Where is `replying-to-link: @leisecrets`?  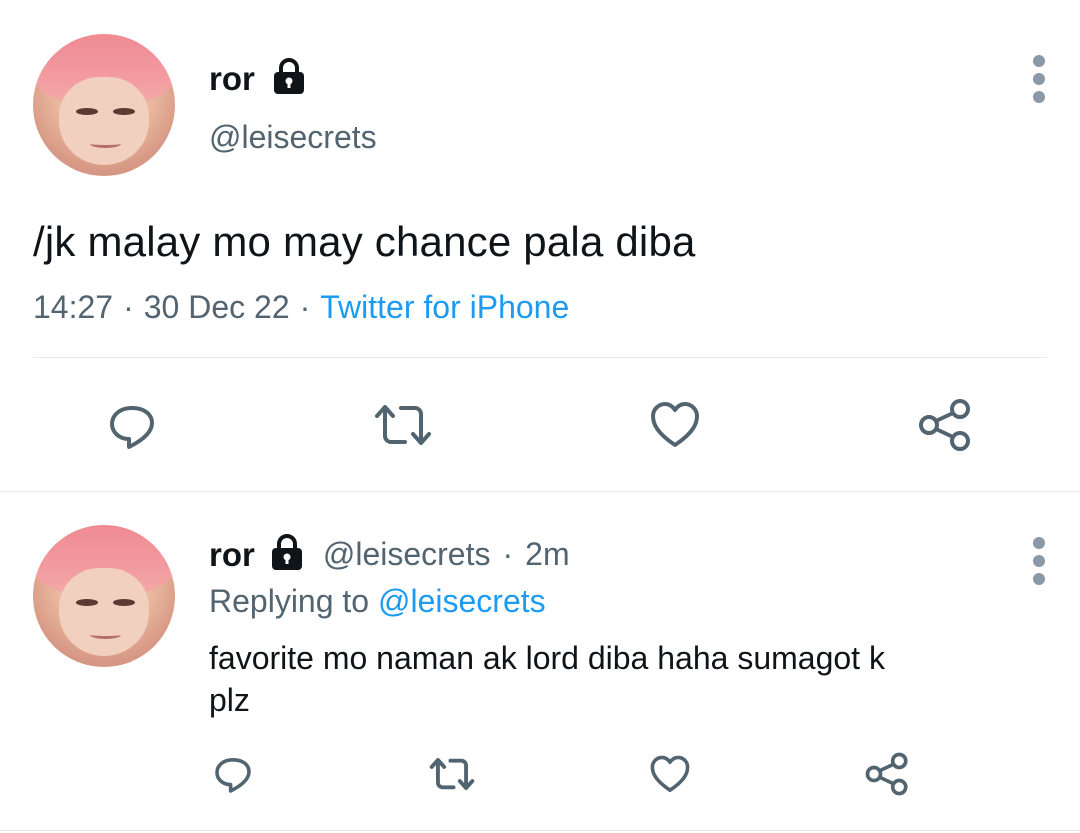 replying-to-link: @leisecrets is located at coordinates (462, 601).